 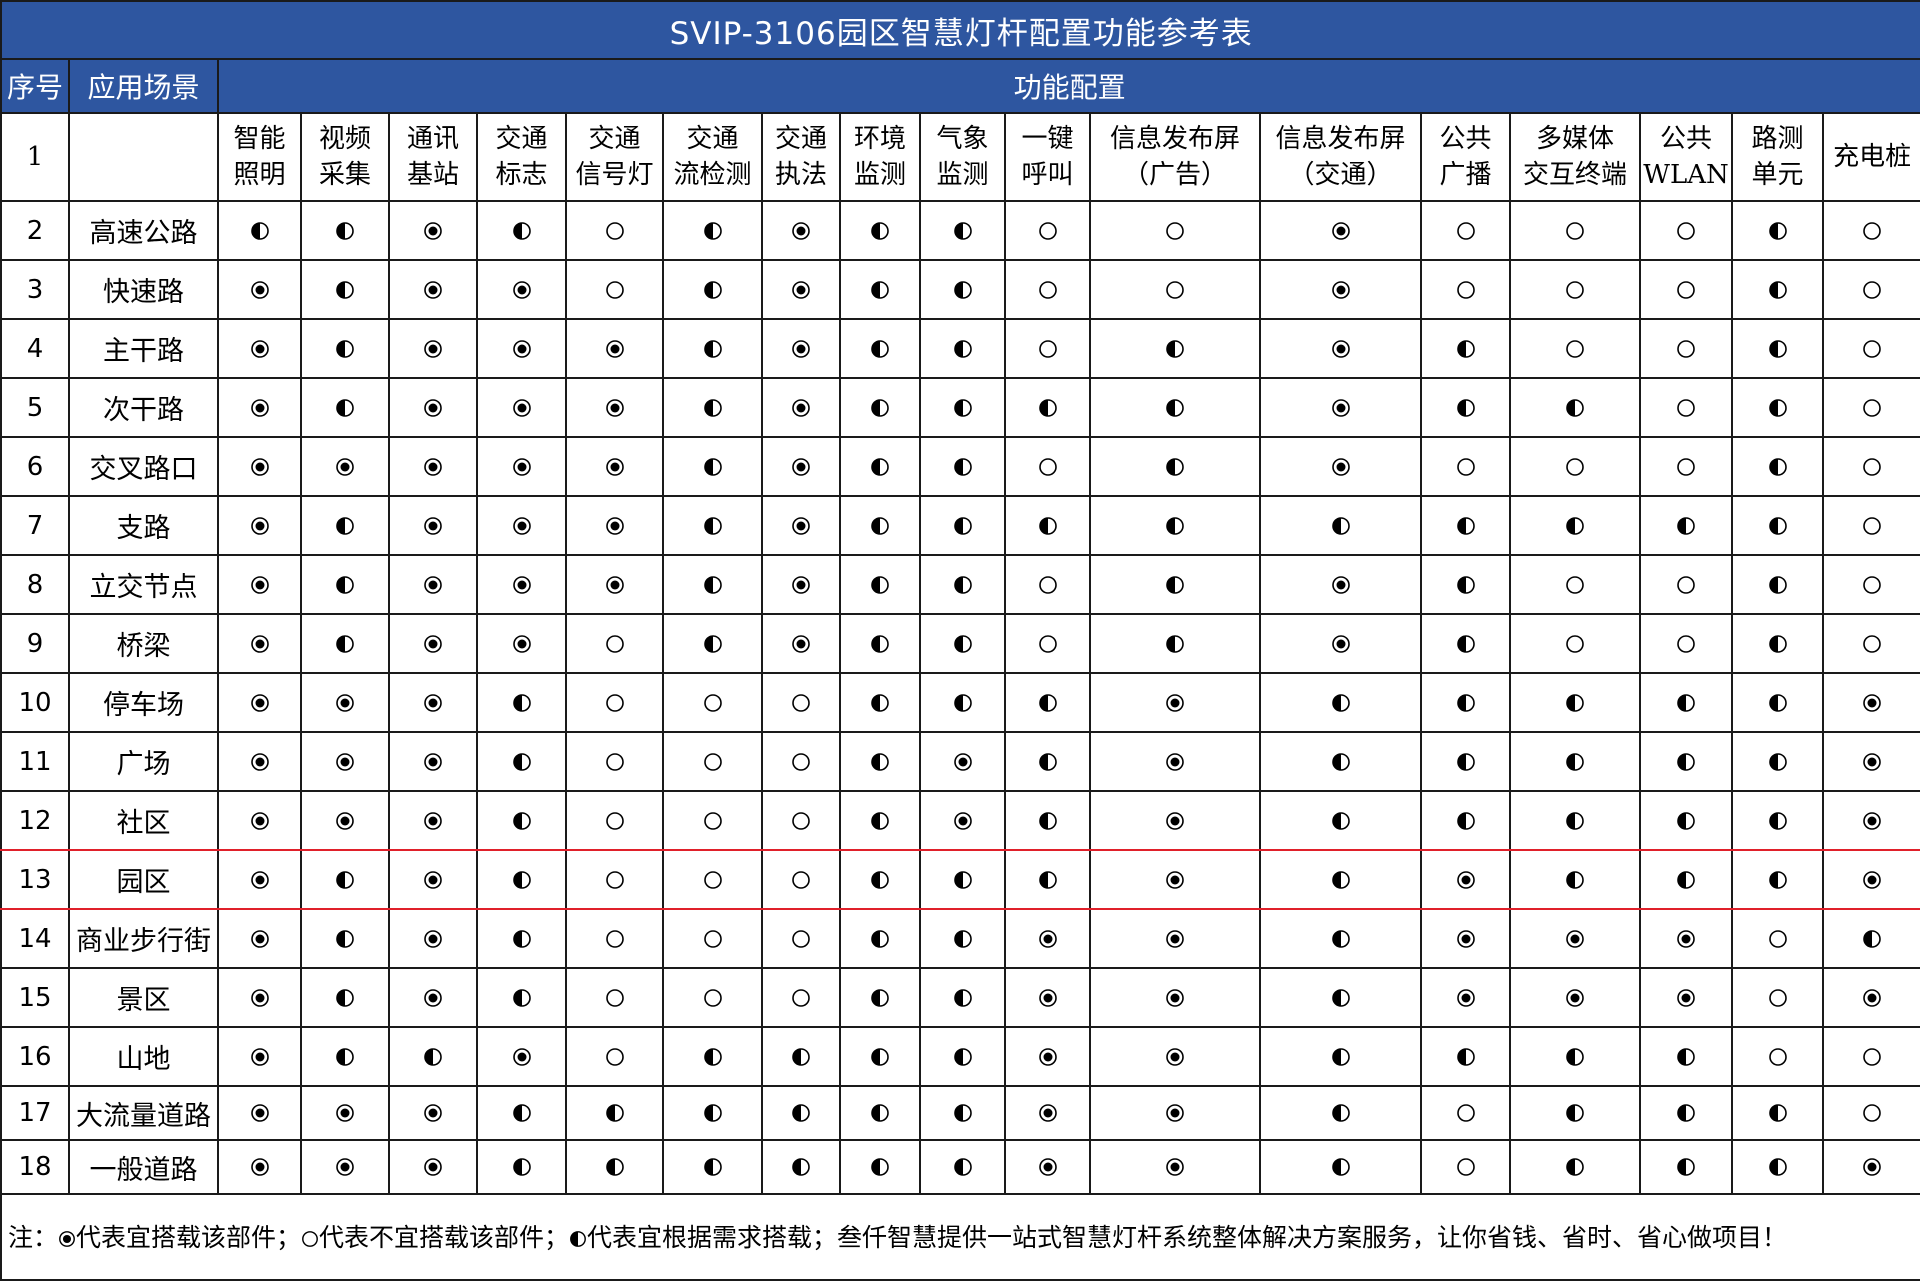 What do you see at coordinates (960, 879) in the screenshot?
I see `table-row: 13 园区` at bounding box center [960, 879].